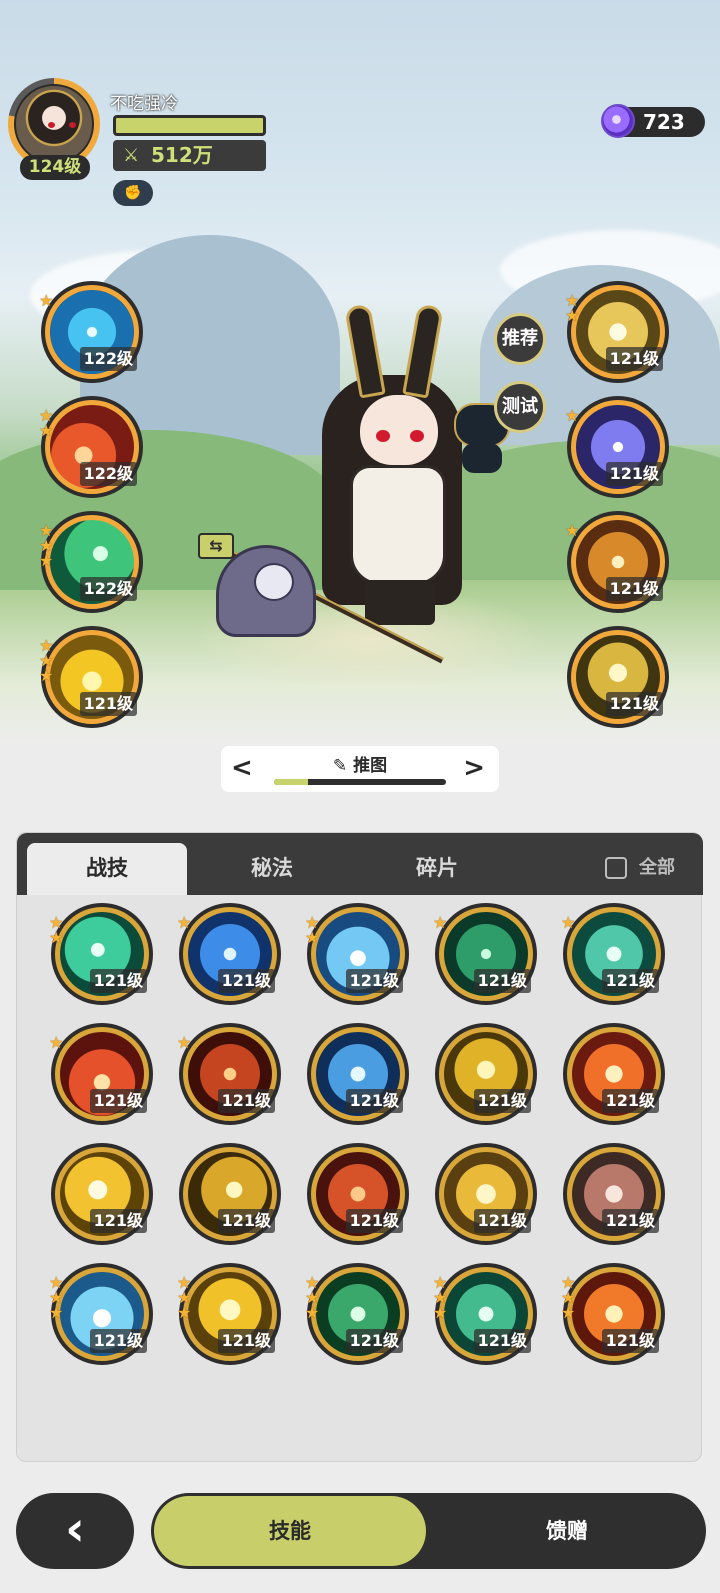 The width and height of the screenshot is (720, 1593). I want to click on tab-combat-skills: 战技, so click(107, 869).